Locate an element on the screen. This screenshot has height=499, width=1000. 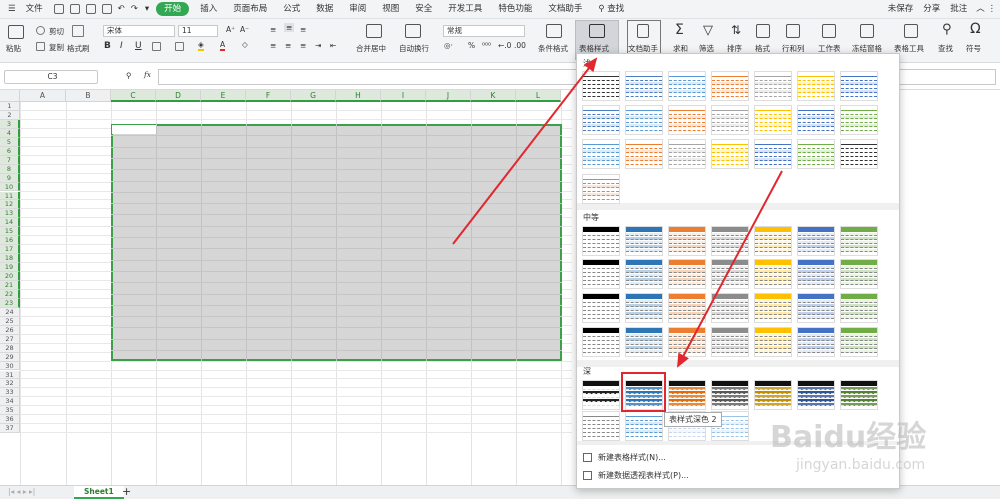
arrow-to-table-style is located at coordinates (525, 151).